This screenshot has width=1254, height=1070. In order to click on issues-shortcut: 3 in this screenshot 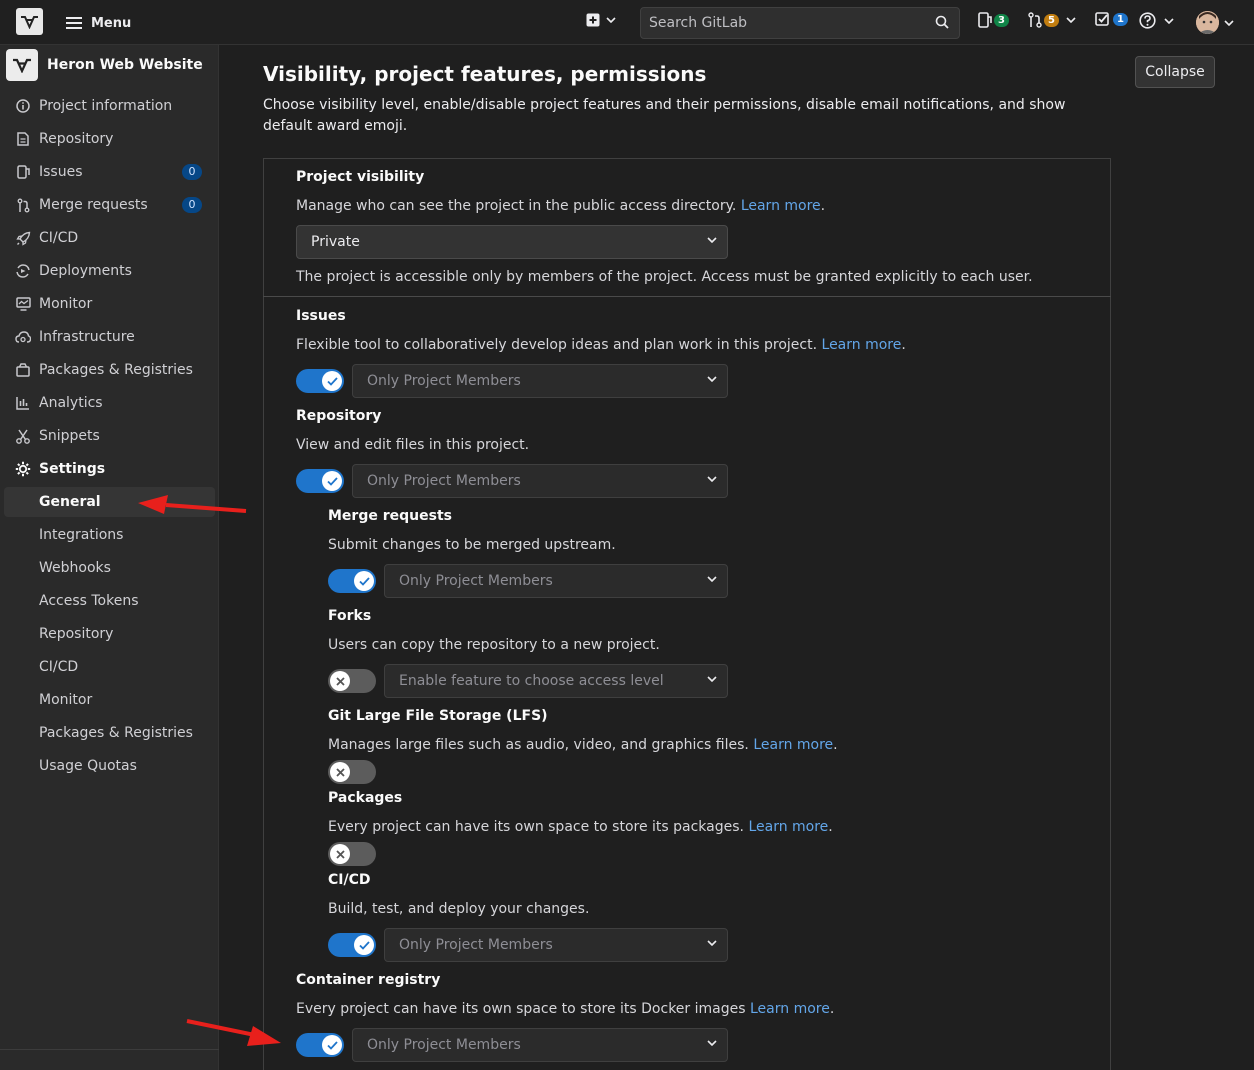, I will do `click(993, 20)`.